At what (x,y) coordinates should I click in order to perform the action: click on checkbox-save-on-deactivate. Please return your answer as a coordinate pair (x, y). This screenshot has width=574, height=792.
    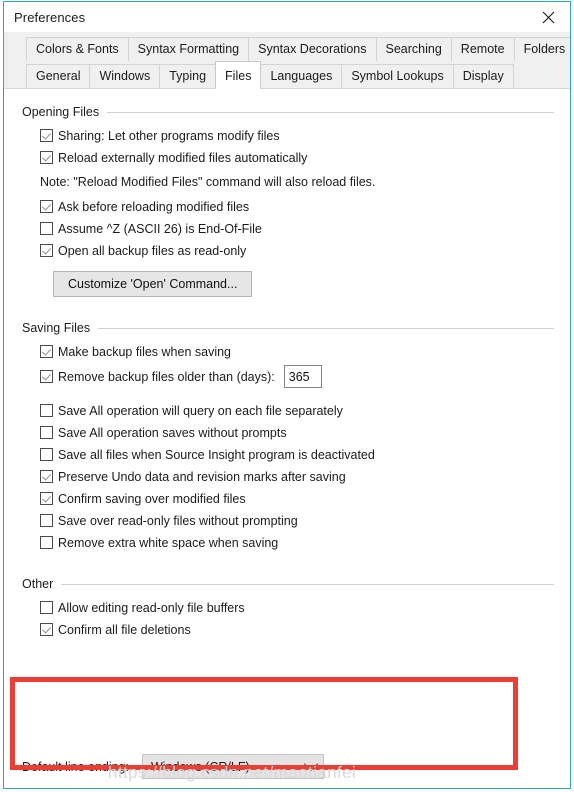
    Looking at the image, I should click on (46, 454).